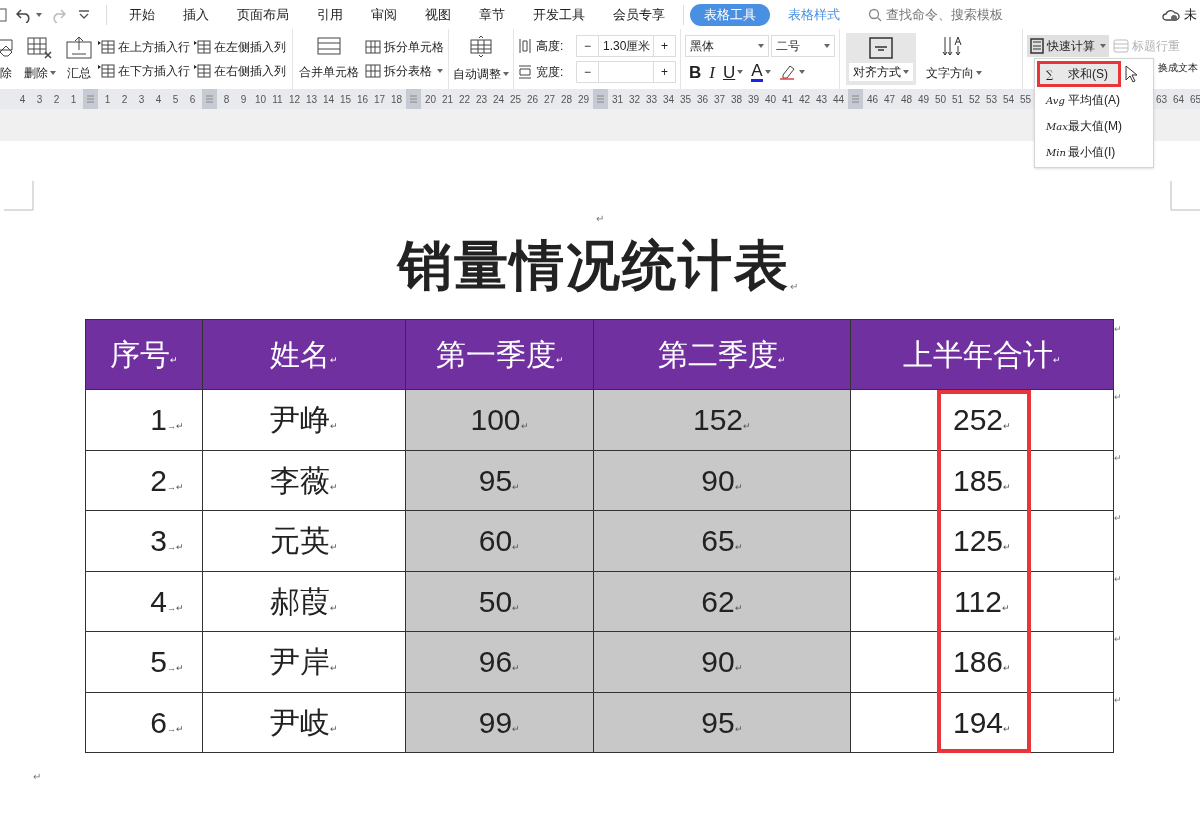 This screenshot has height=817, width=1200. I want to click on ruler-number: 20, so click(430, 99).